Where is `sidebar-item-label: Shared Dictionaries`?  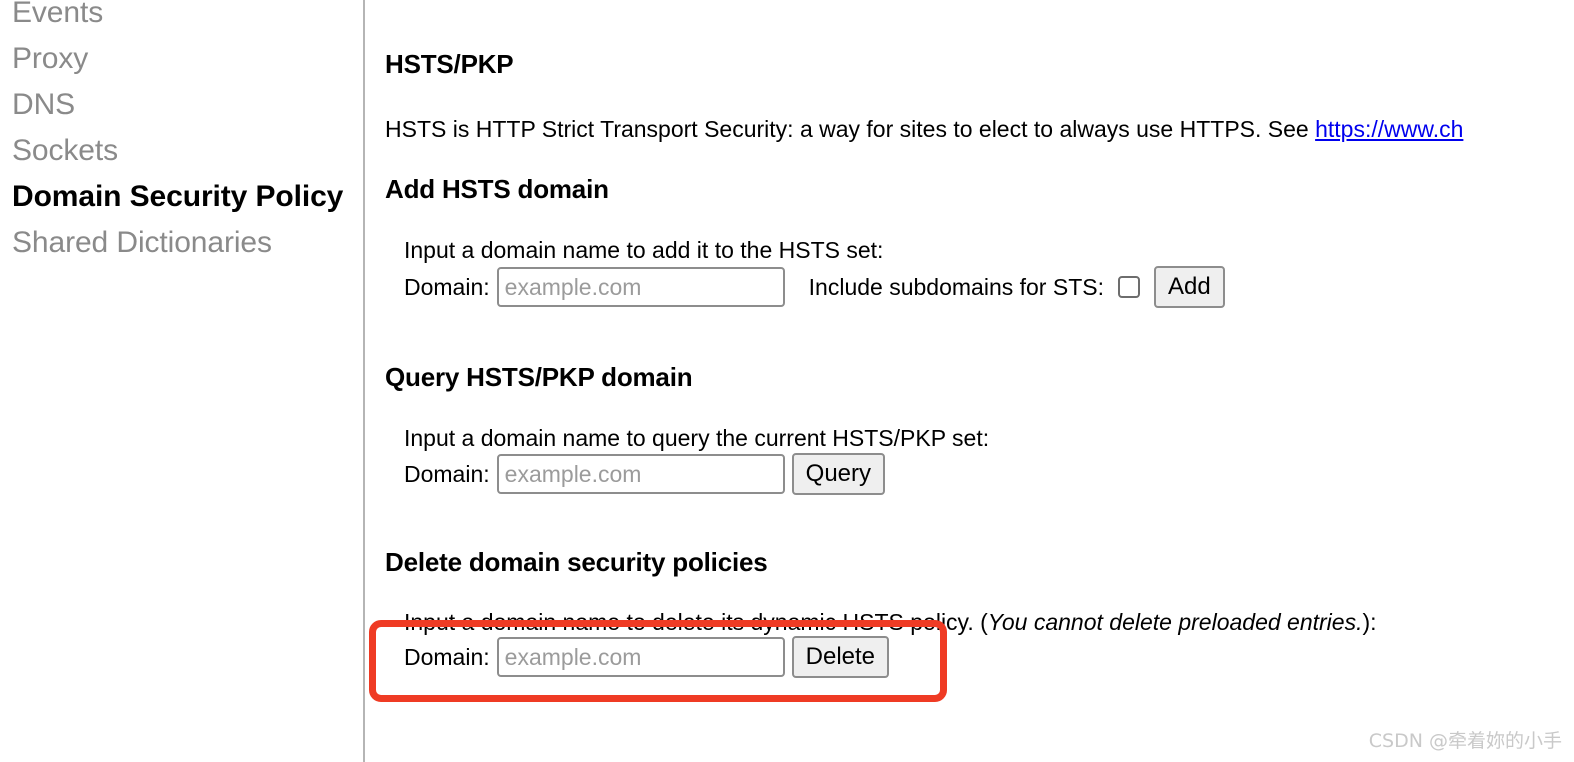
sidebar-item-label: Shared Dictionaries is located at coordinates (142, 242).